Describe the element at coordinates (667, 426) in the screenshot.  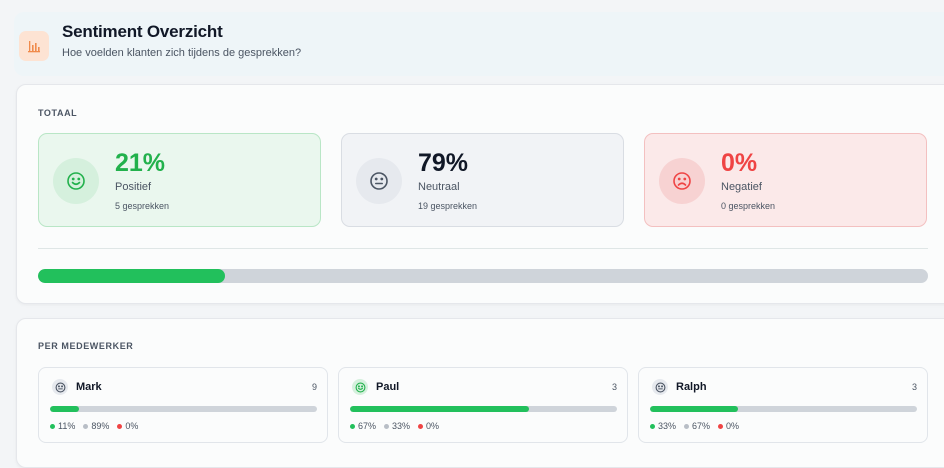
I see `positive-percent: 33%` at that location.